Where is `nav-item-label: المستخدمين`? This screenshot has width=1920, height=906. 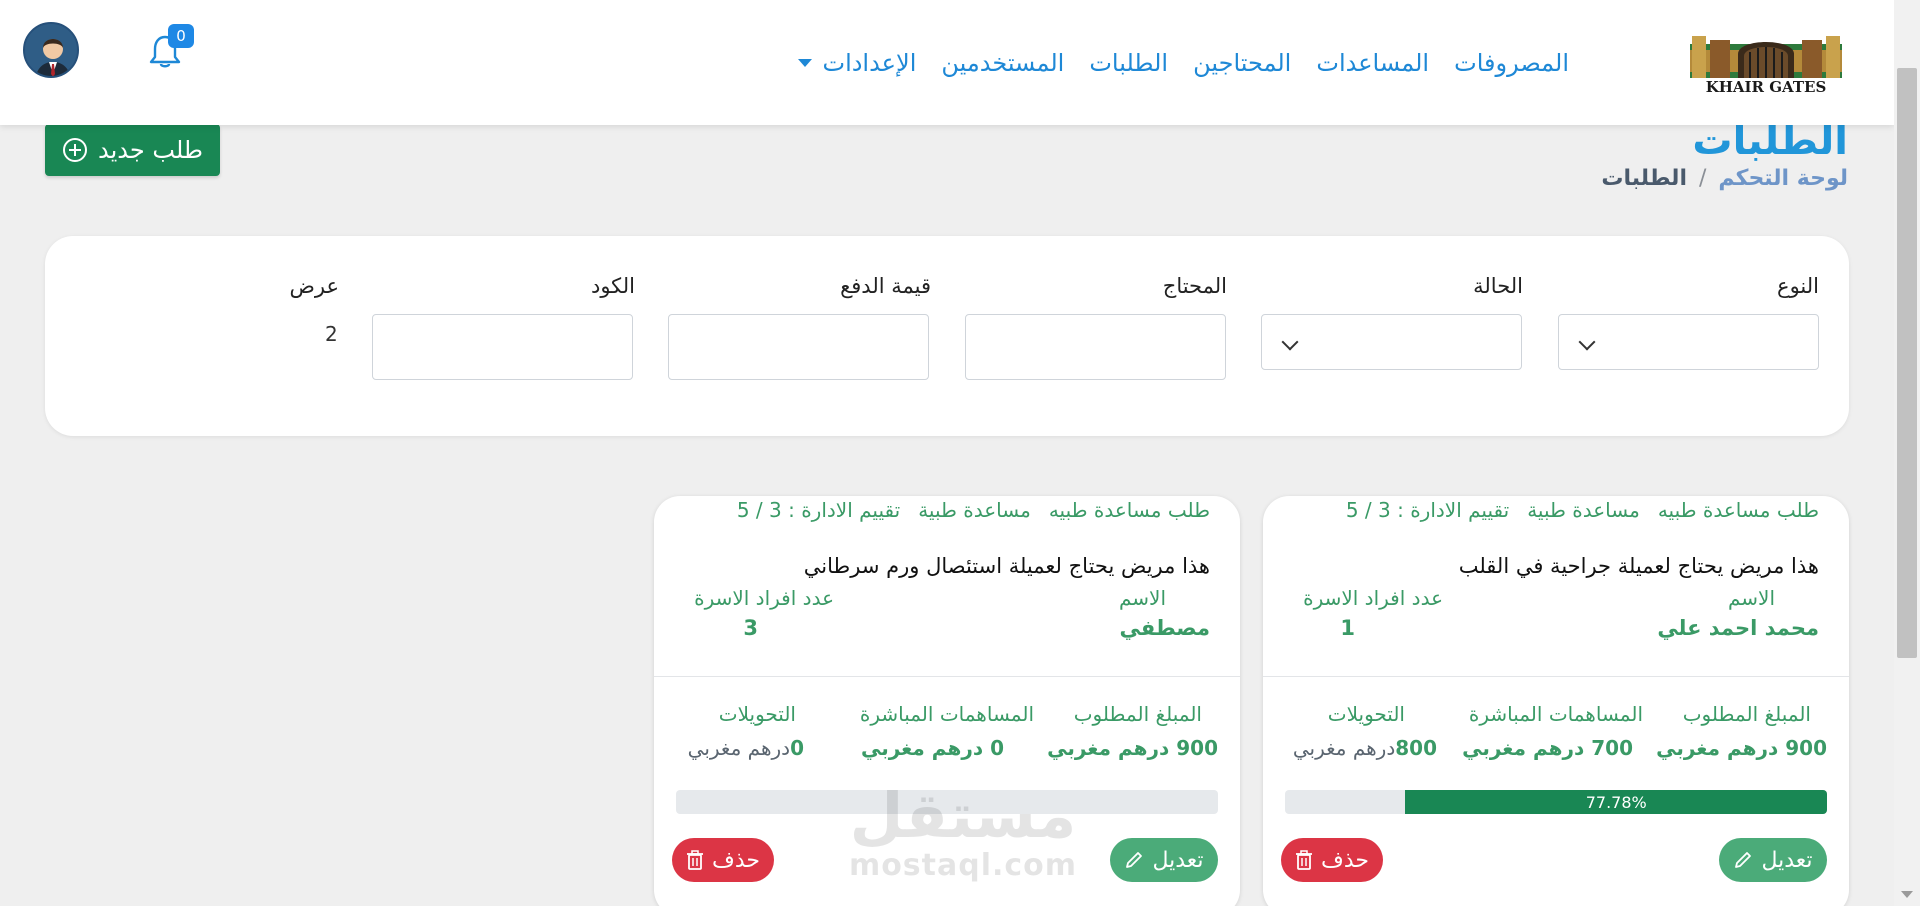
nav-item-label: المستخدمين is located at coordinates (1003, 63).